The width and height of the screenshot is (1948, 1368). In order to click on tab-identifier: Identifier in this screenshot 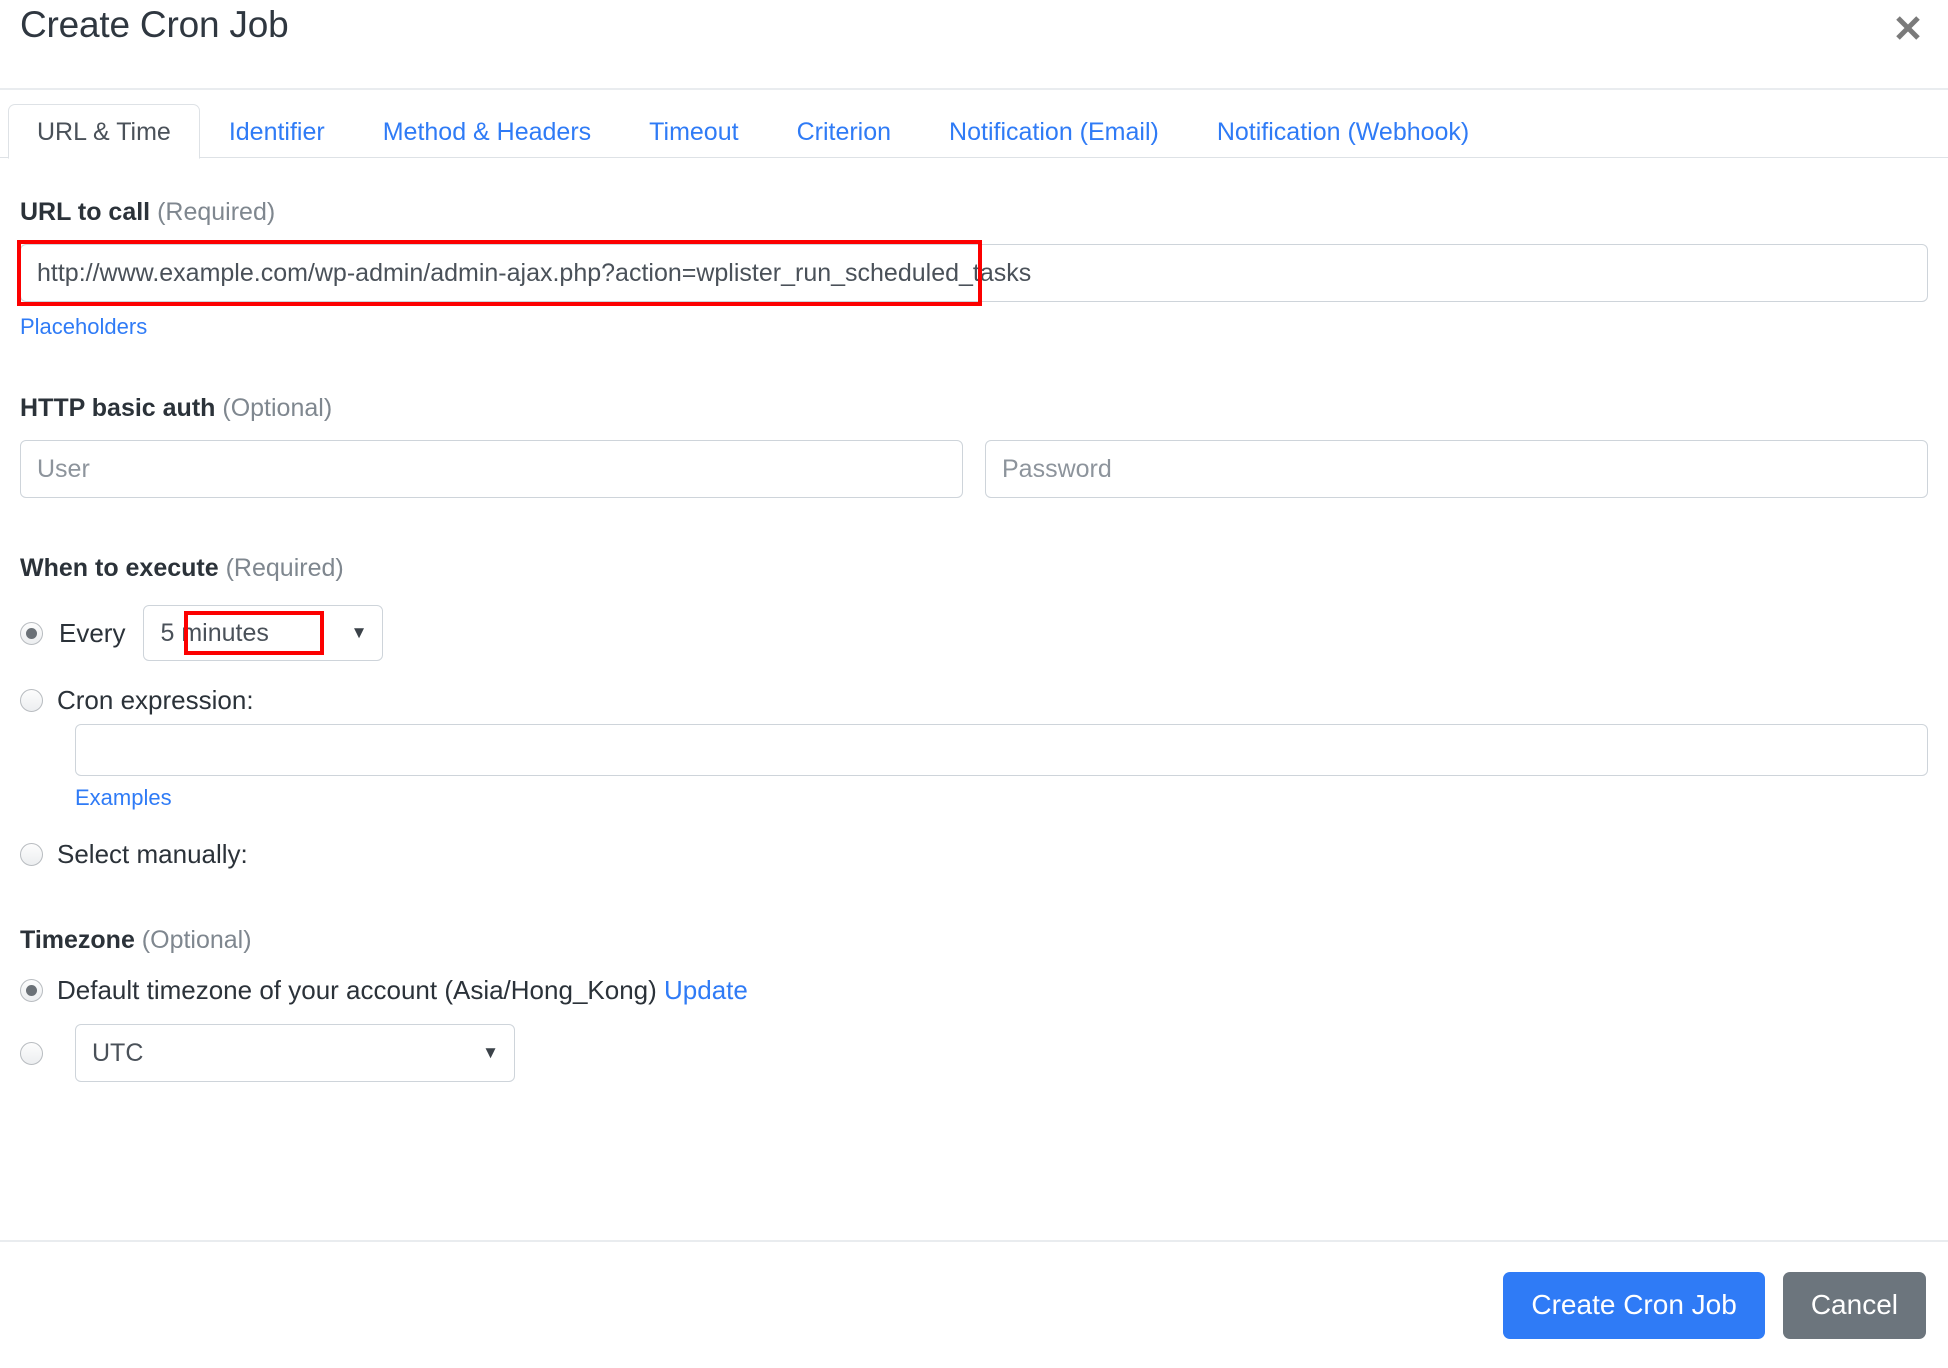, I will do `click(277, 131)`.